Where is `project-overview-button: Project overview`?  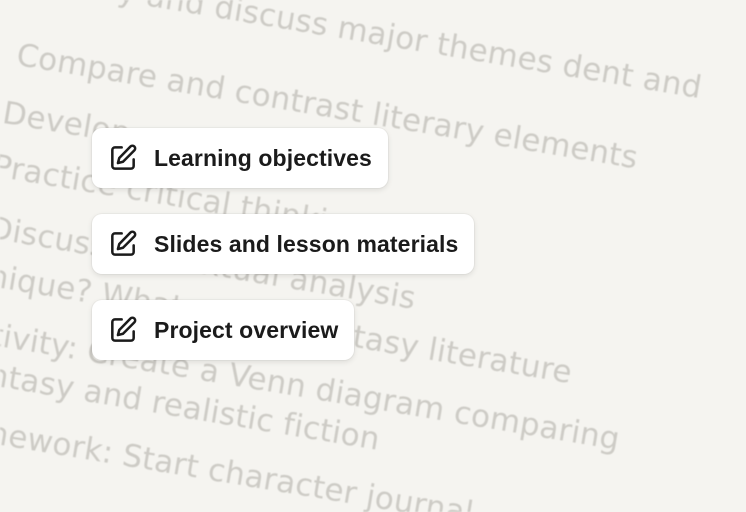 project-overview-button: Project overview is located at coordinates (223, 330).